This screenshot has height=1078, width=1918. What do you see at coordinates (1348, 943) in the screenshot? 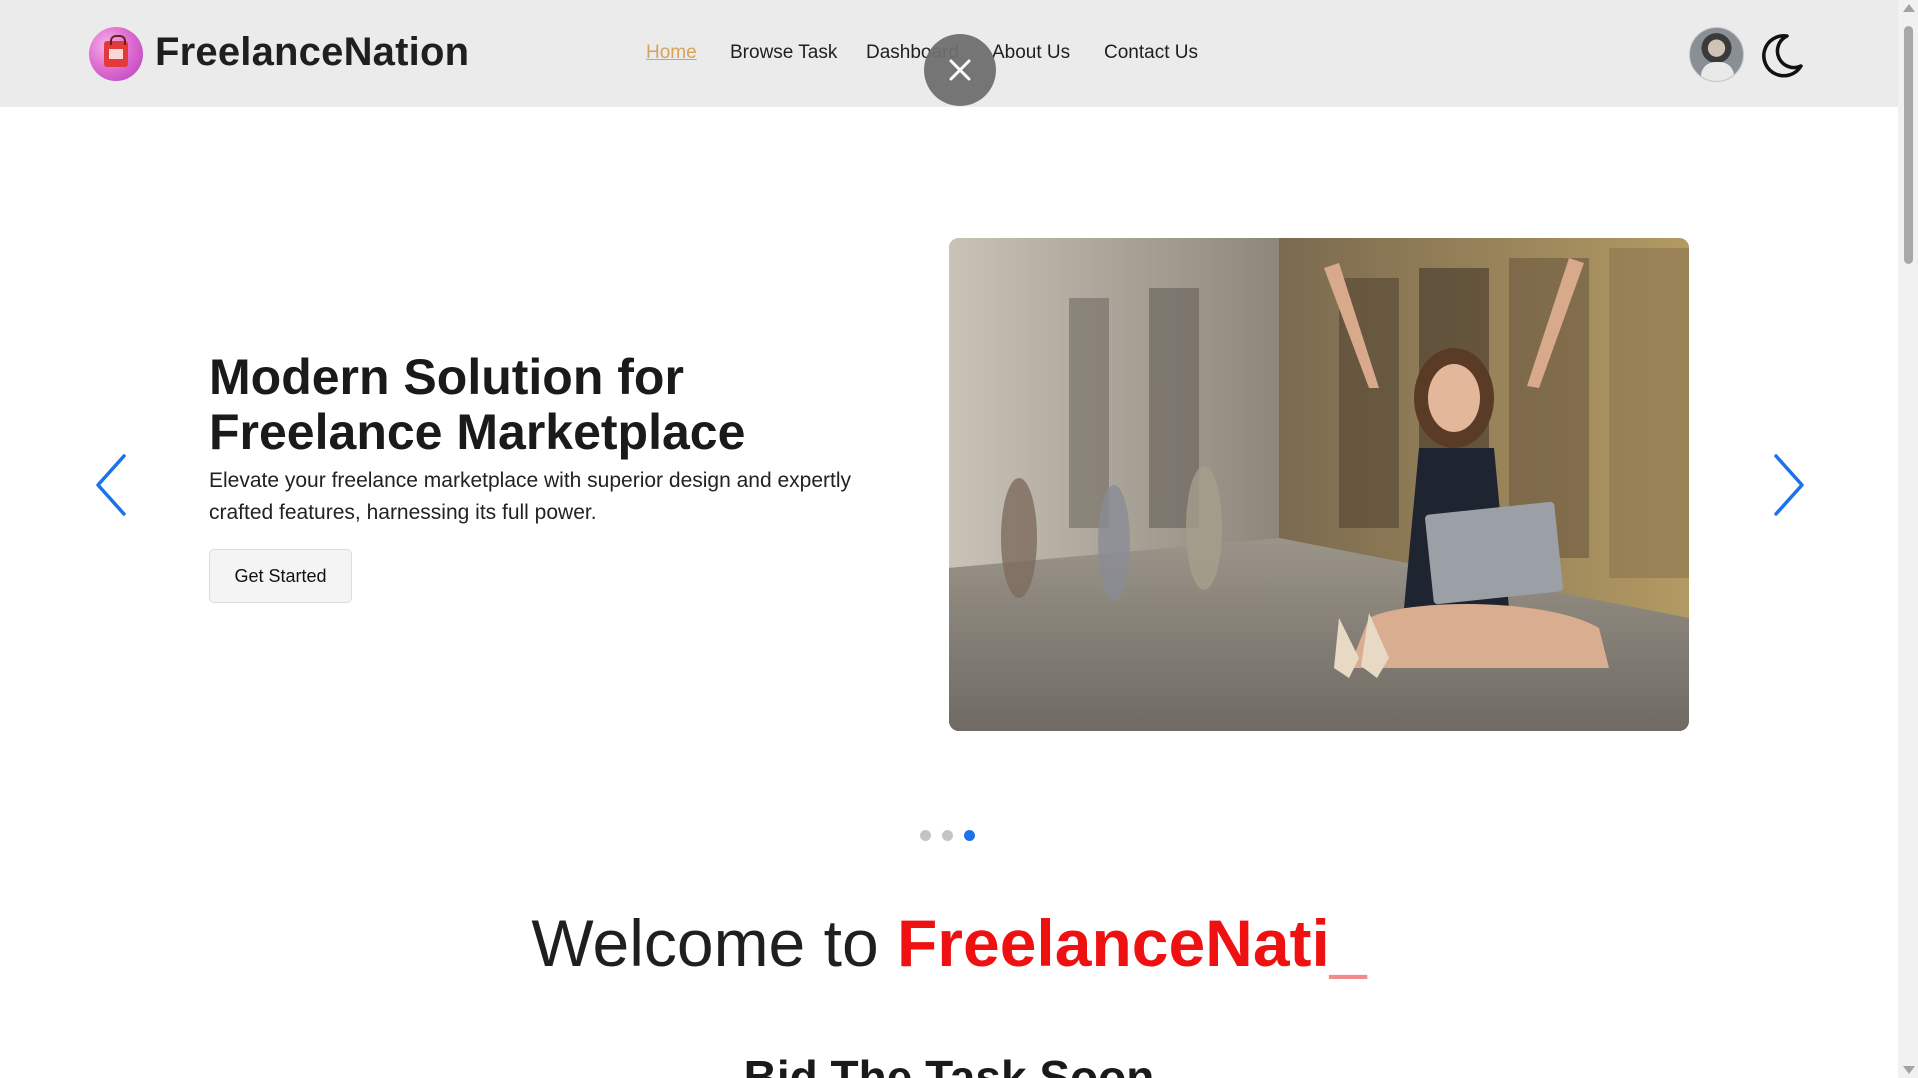
I see `typing-cursor: _` at bounding box center [1348, 943].